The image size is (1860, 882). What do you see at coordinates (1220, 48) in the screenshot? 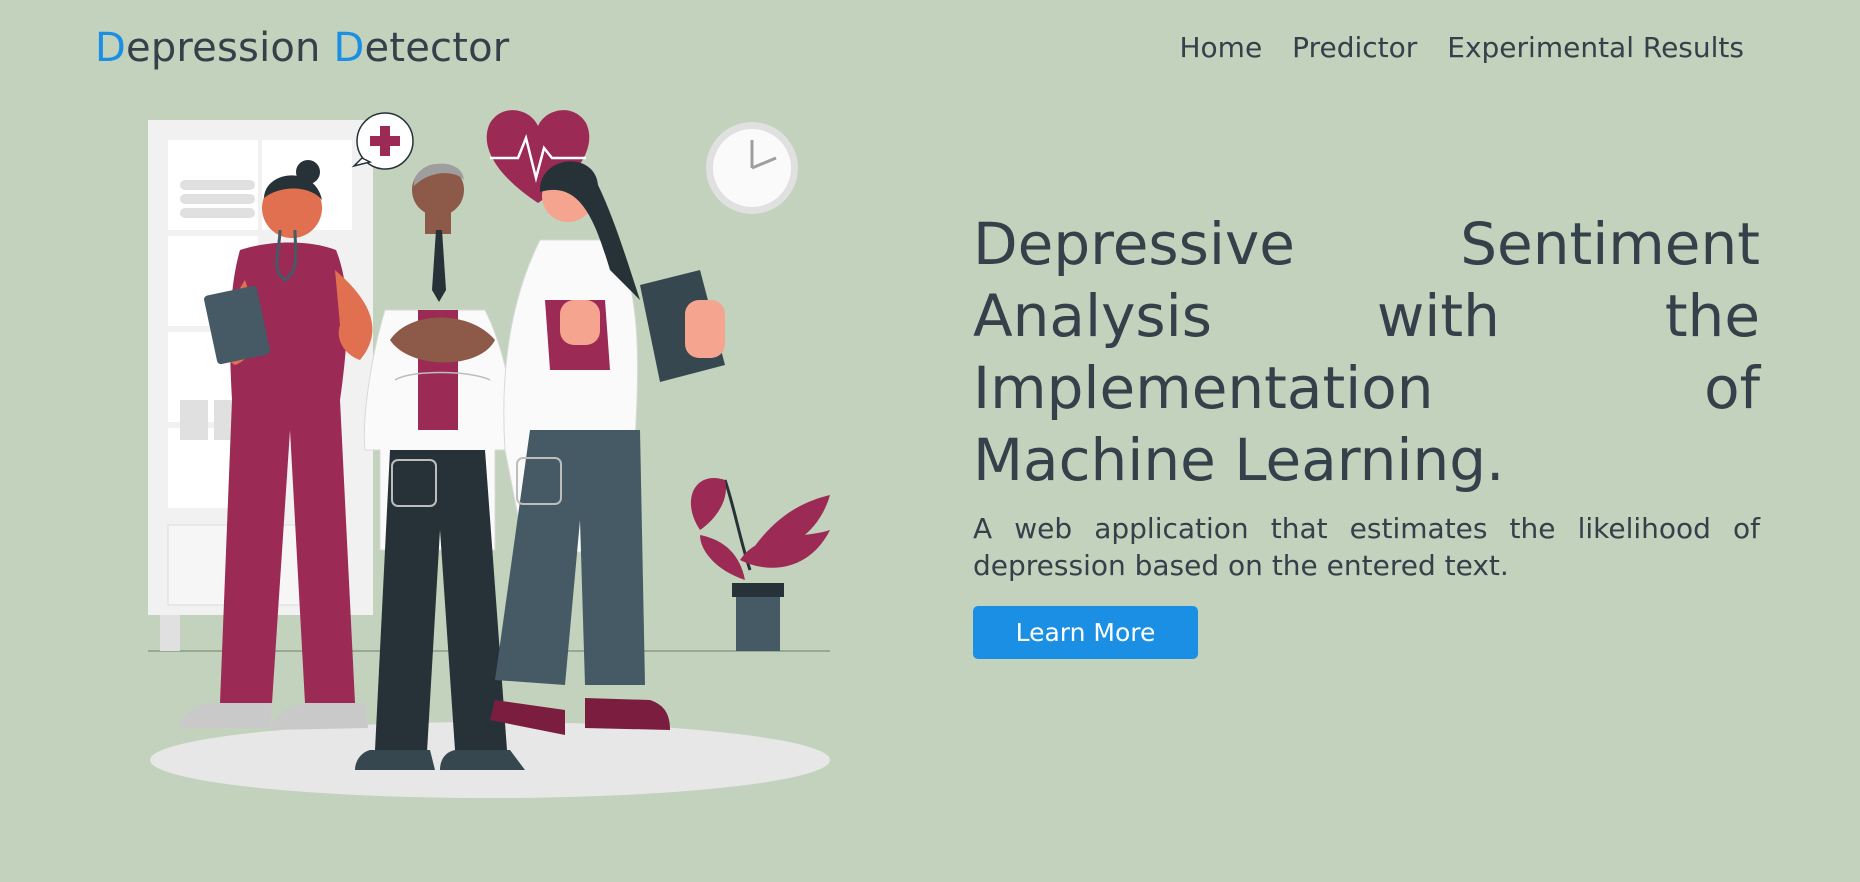
I see `nav-link-home: Home` at bounding box center [1220, 48].